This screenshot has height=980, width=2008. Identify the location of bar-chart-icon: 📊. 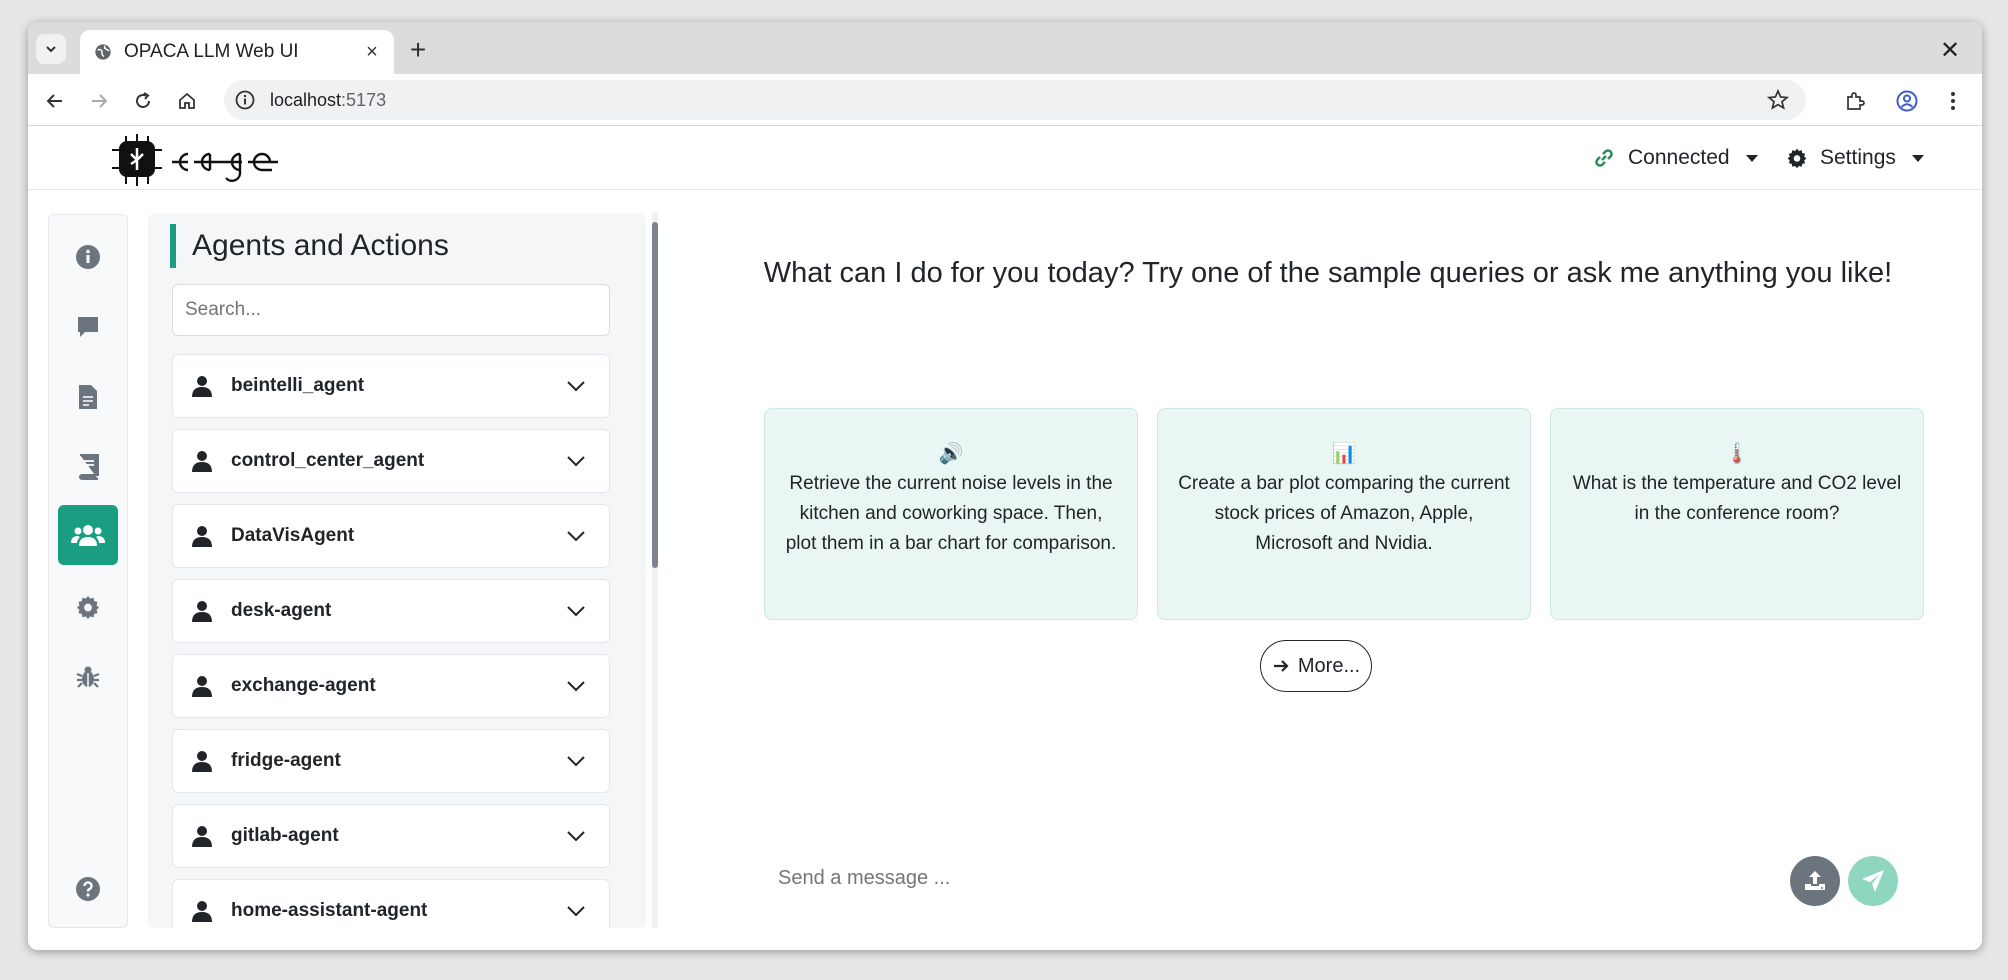
(1344, 454).